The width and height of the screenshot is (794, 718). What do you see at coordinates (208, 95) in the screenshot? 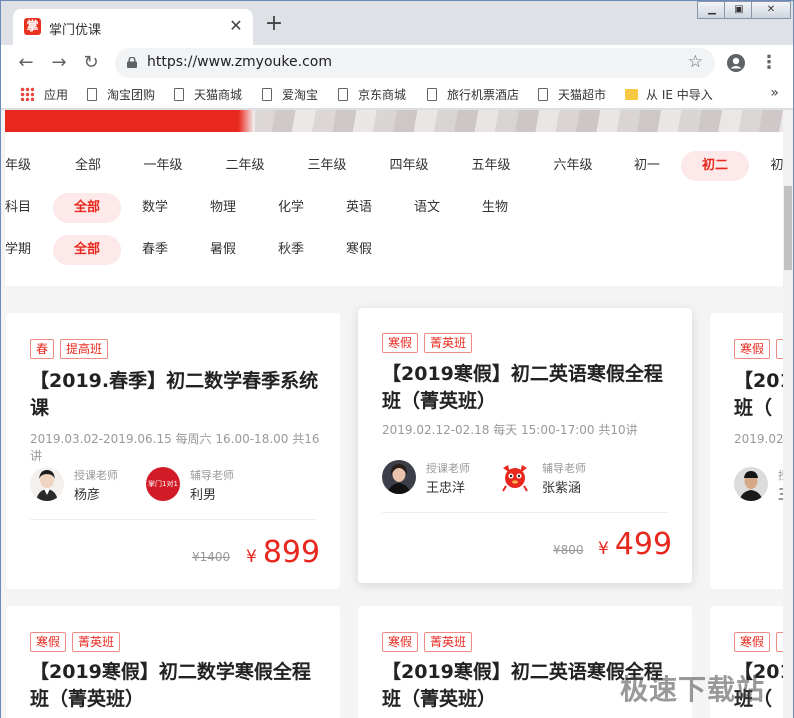
I see `bookmark-item: 天猫商城` at bounding box center [208, 95].